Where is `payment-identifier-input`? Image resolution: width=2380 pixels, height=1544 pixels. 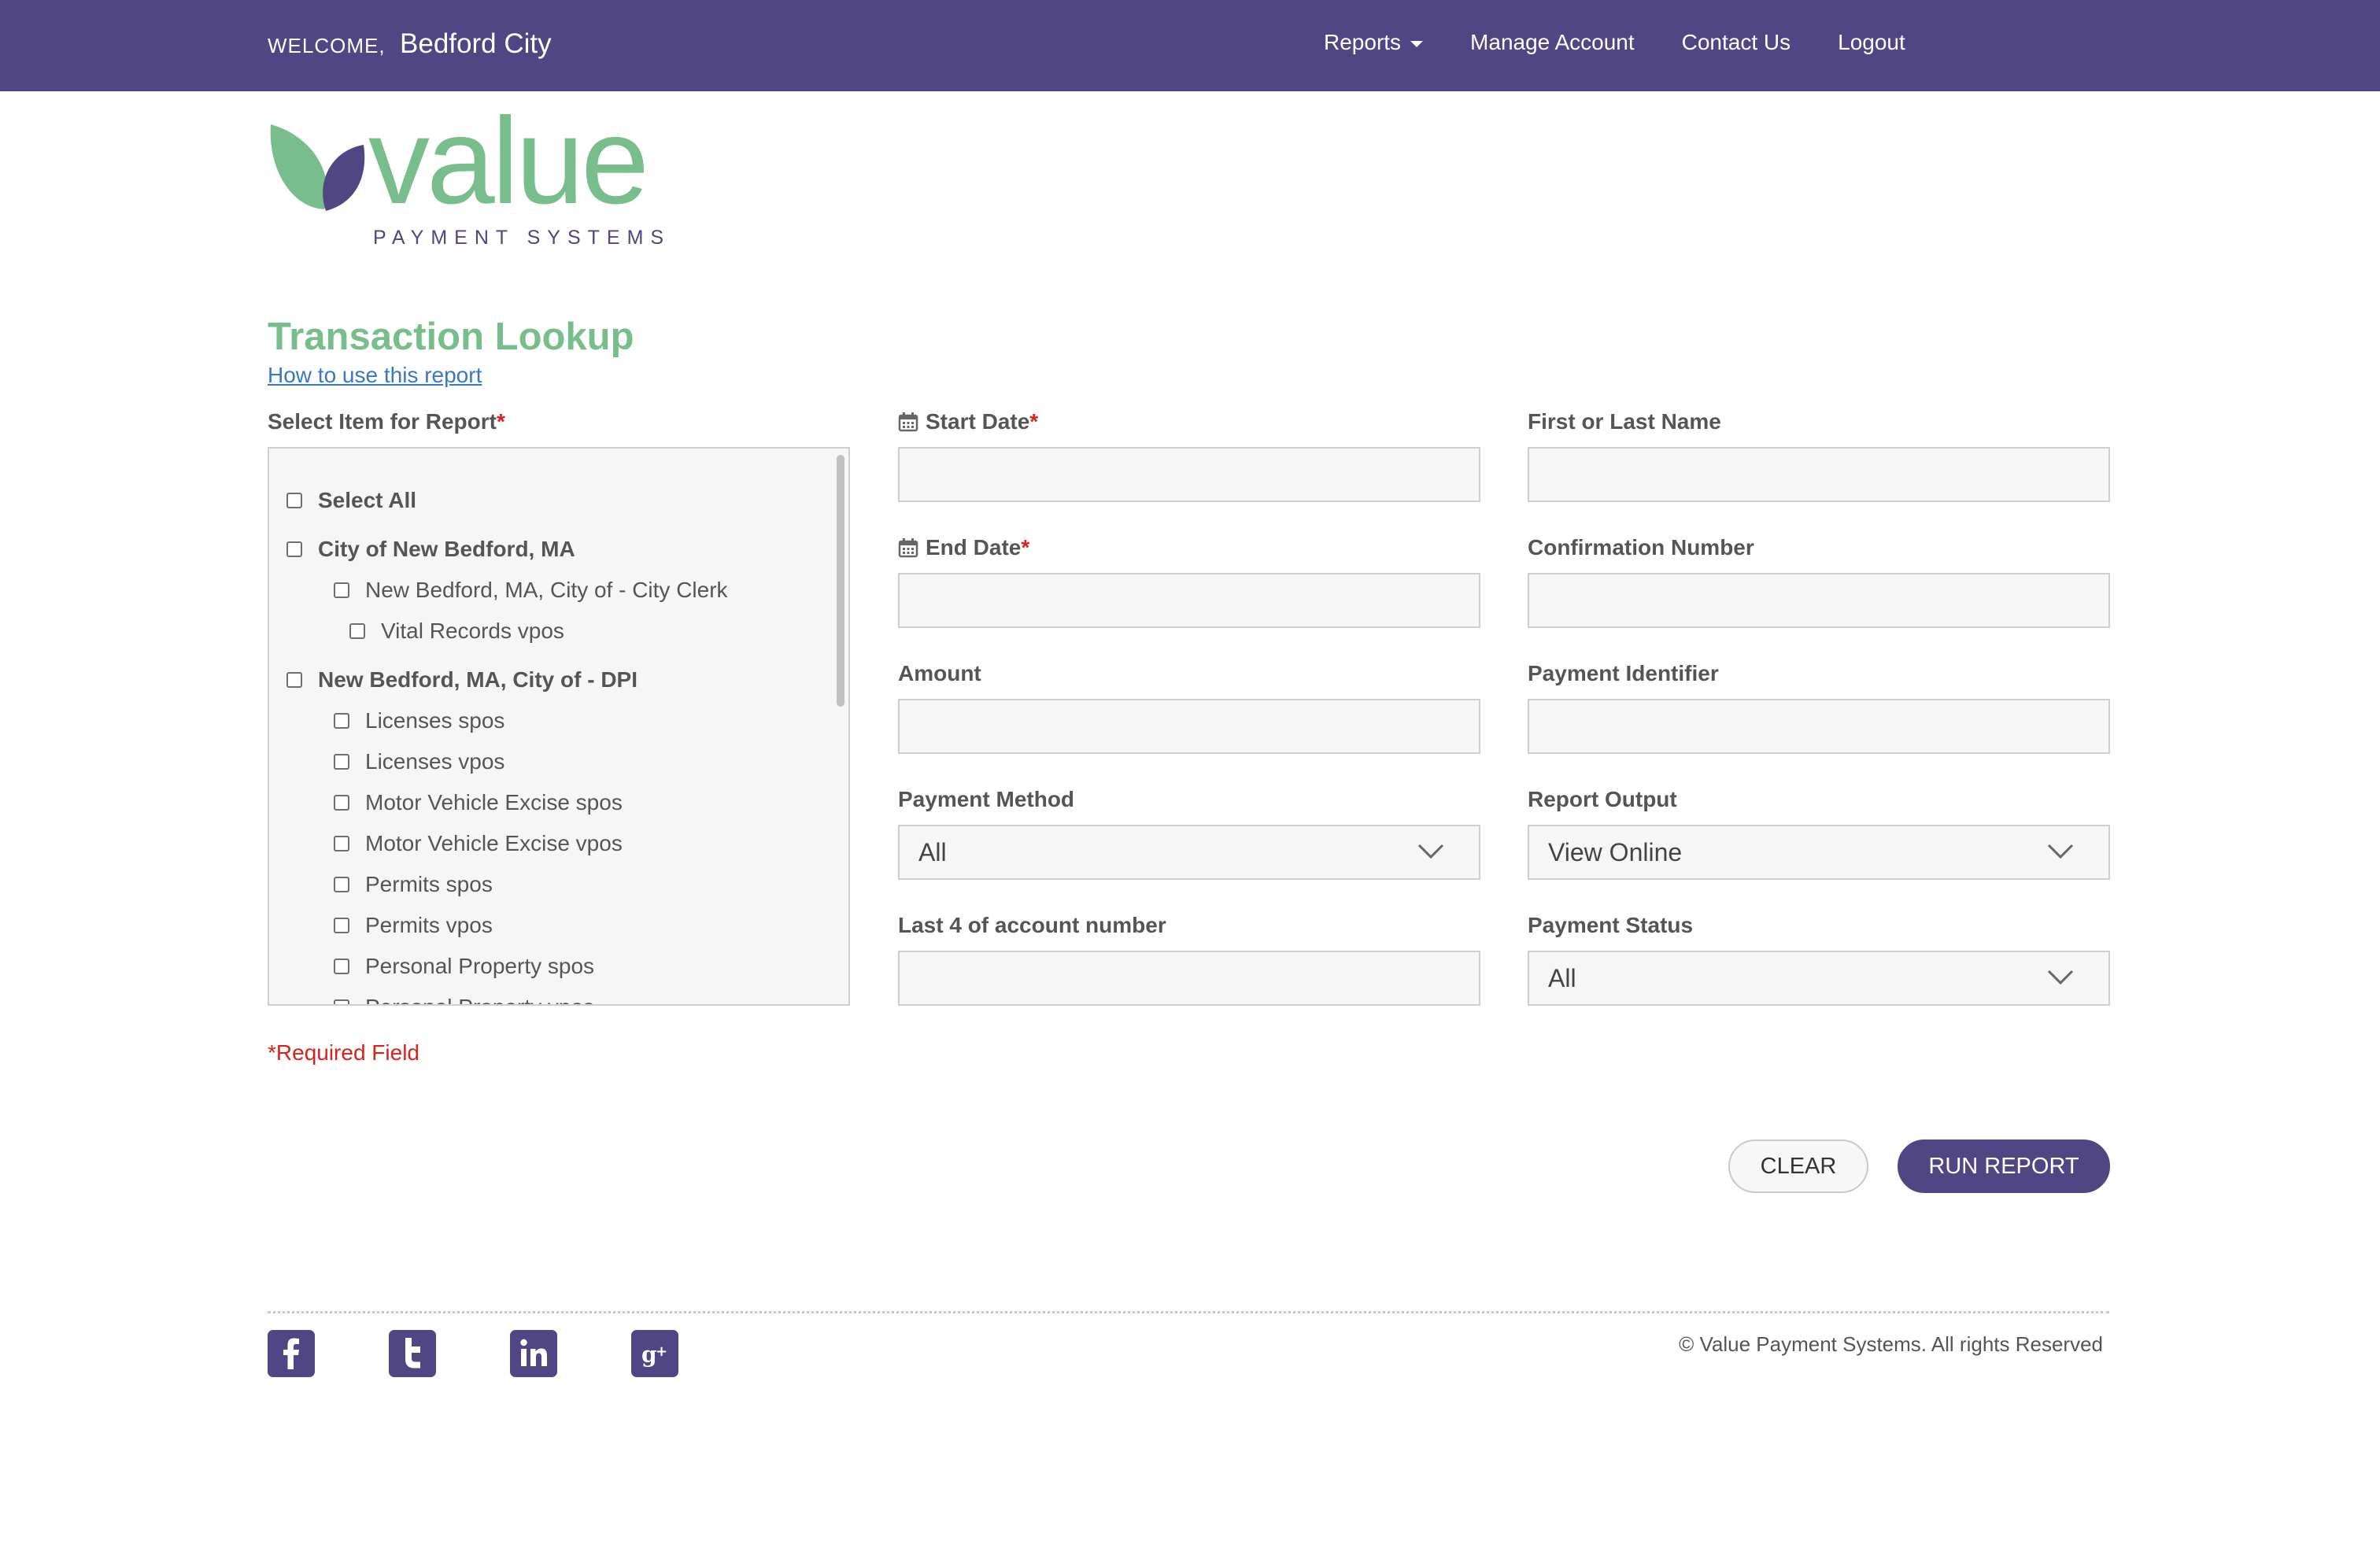 payment-identifier-input is located at coordinates (1819, 726).